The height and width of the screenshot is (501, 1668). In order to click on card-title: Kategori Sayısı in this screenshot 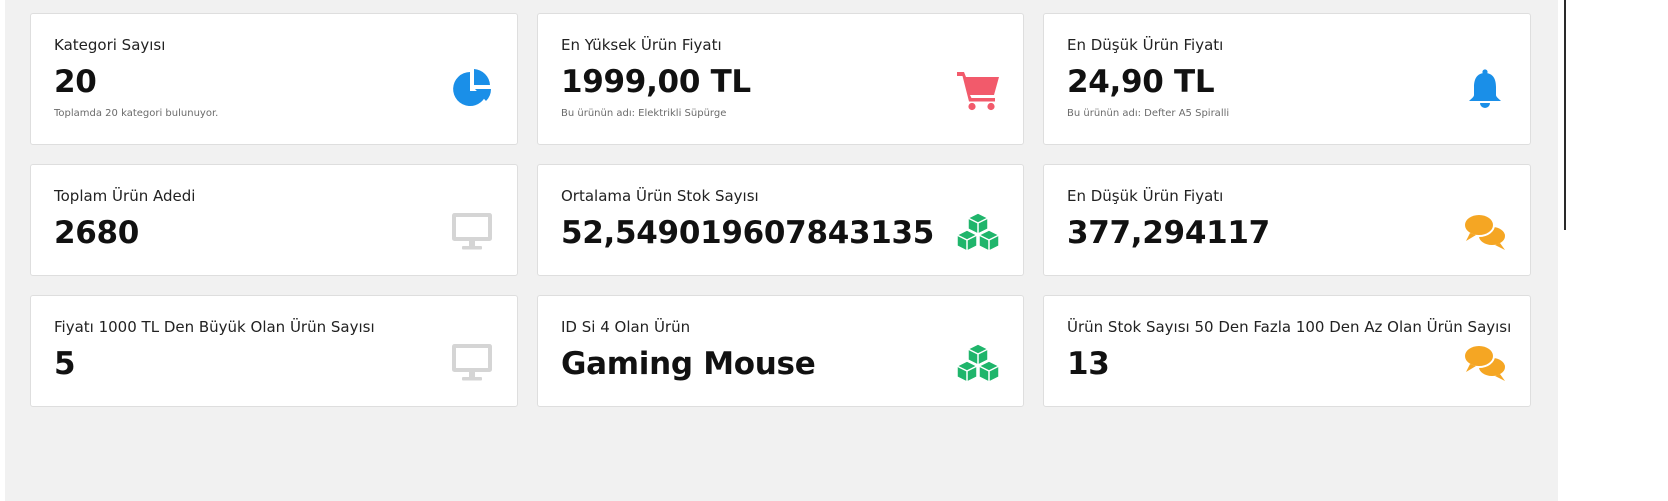, I will do `click(110, 45)`.